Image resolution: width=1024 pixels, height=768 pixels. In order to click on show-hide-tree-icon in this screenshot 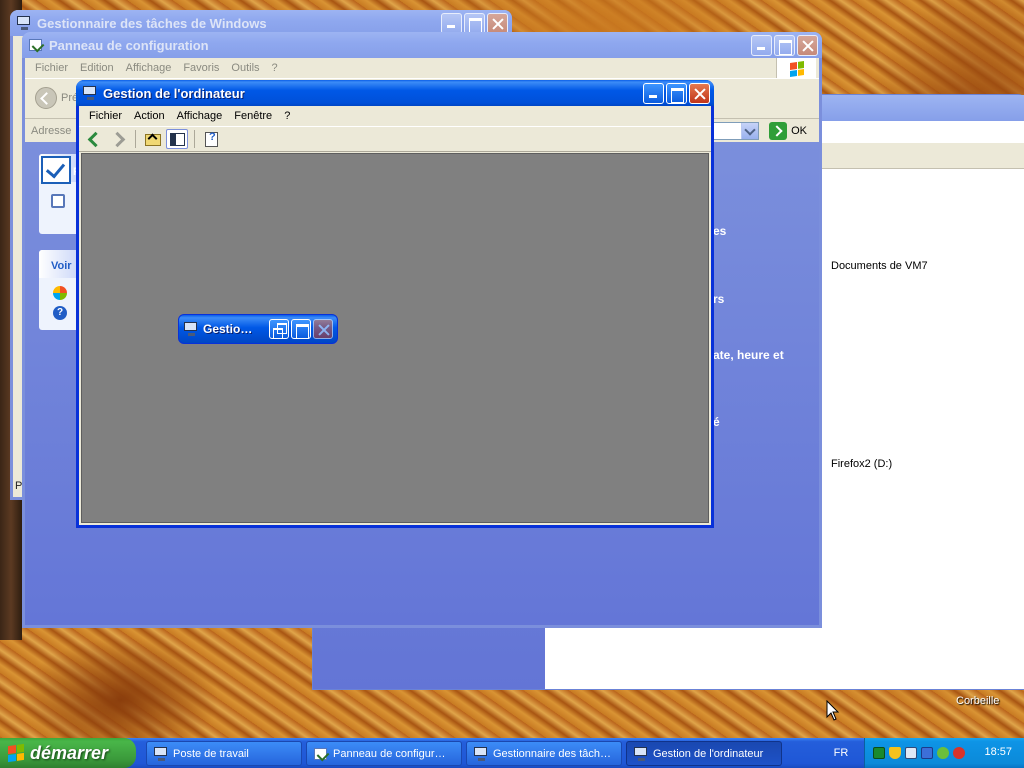, I will do `click(177, 139)`.